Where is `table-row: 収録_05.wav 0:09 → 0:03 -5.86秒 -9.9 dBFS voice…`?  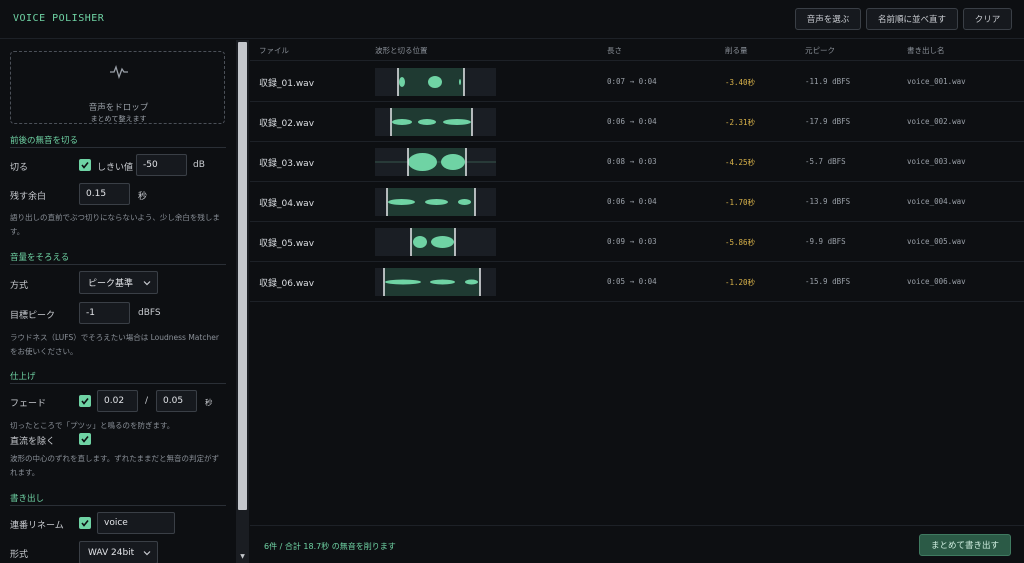 table-row: 収録_05.wav 0:09 → 0:03 -5.86秒 -9.9 dBFS voice… is located at coordinates (637, 242).